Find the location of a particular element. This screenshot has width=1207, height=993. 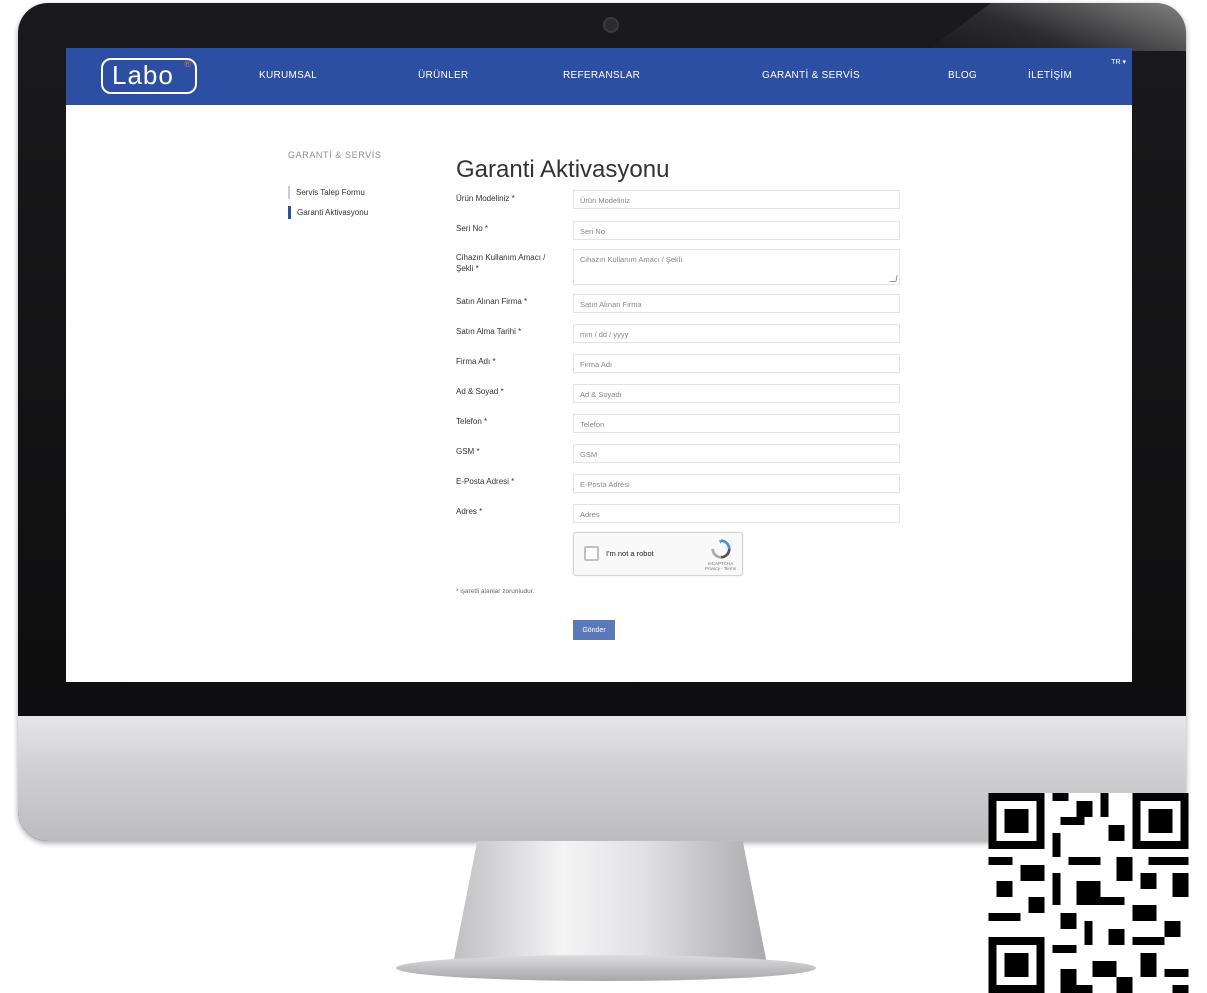

sidebar-link-servis-talep: Servis Talep Formu is located at coordinates (326, 192).